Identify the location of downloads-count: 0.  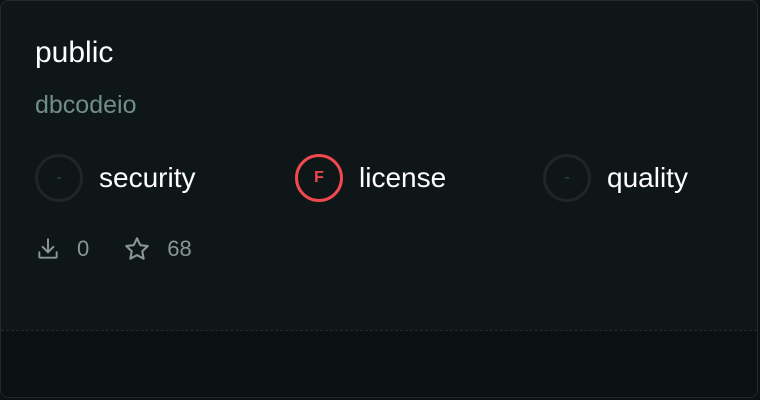
(83, 248).